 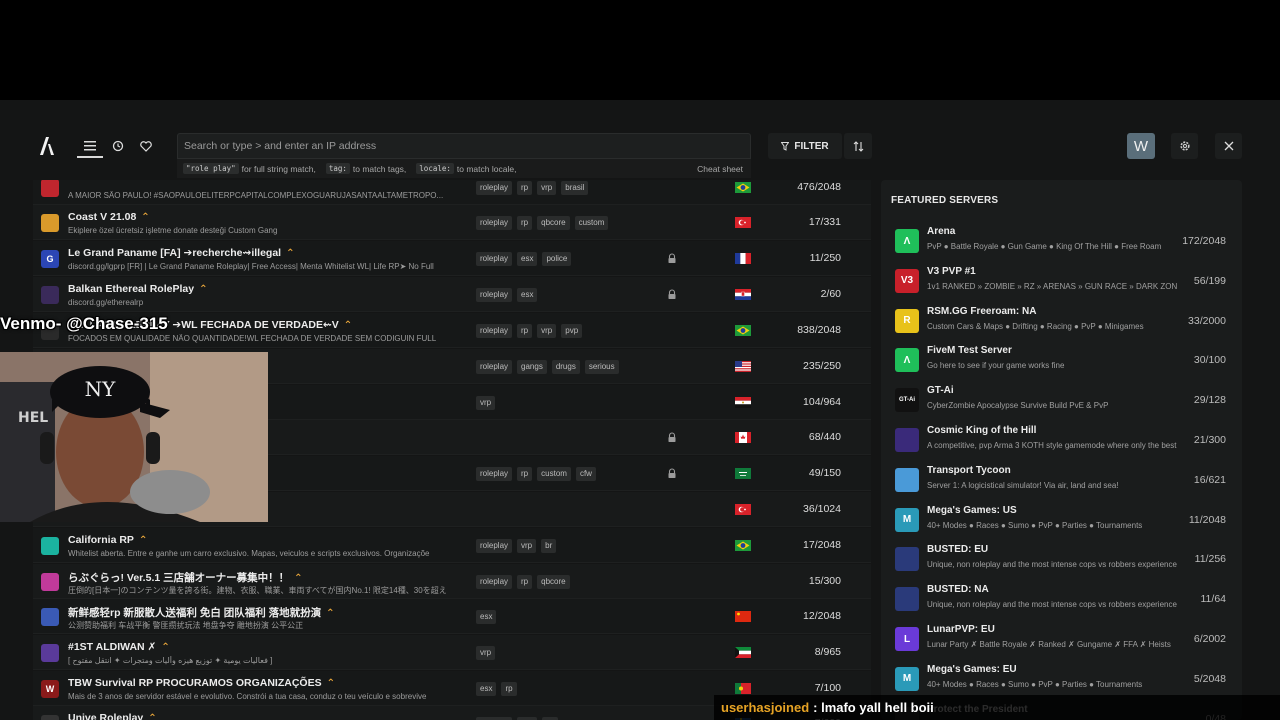 What do you see at coordinates (825, 258) in the screenshot?
I see `player-count: 11/250` at bounding box center [825, 258].